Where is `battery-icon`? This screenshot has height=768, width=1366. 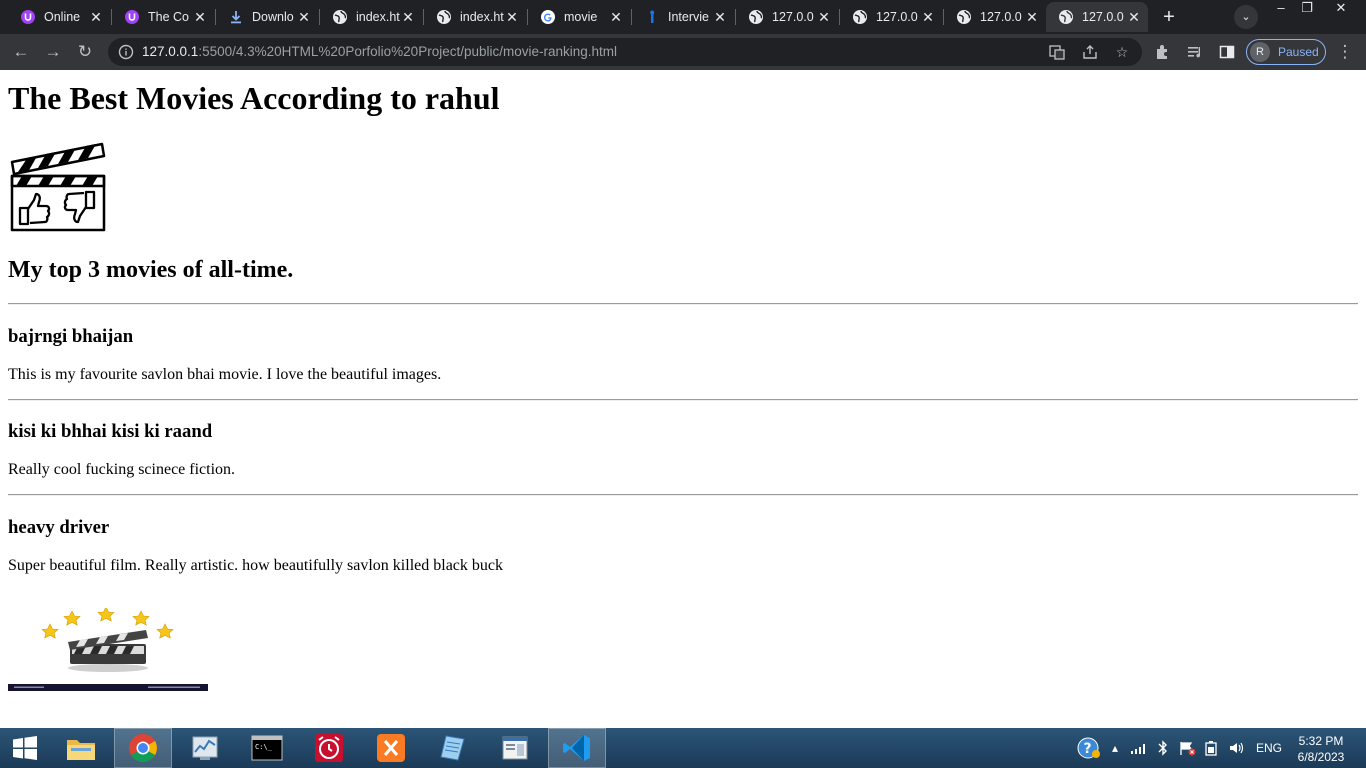 battery-icon is located at coordinates (1212, 748).